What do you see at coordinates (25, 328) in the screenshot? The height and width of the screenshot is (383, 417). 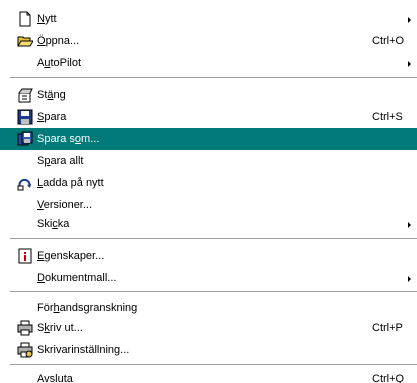 I see `printer-icon` at bounding box center [25, 328].